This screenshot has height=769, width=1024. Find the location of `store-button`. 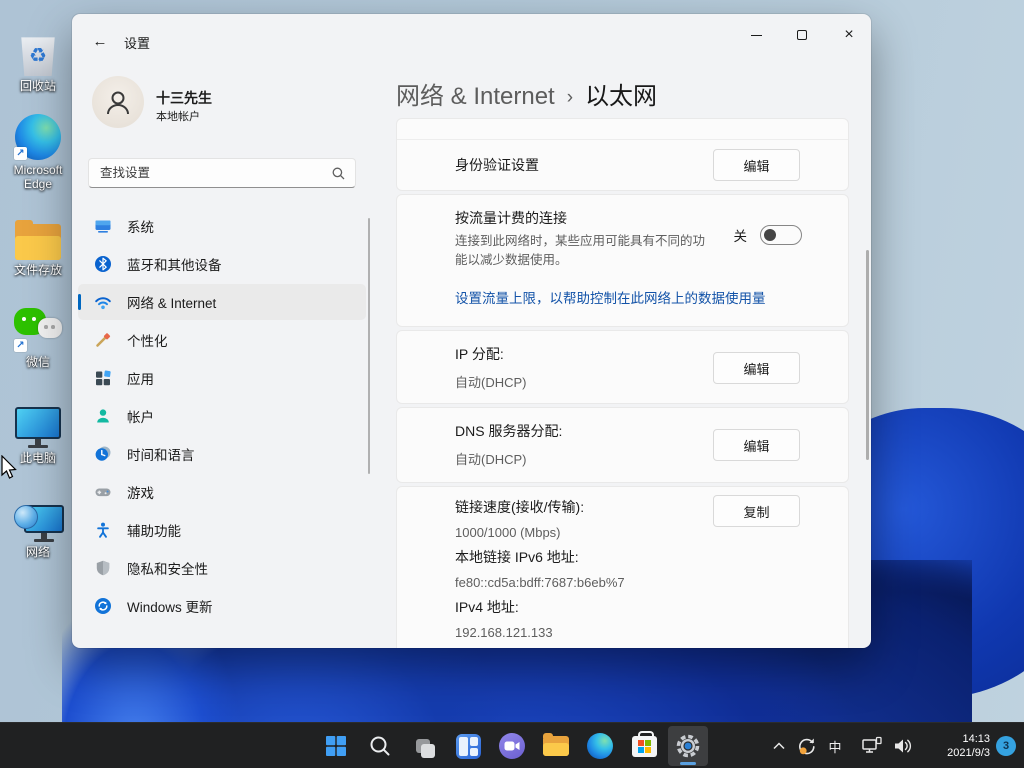

store-button is located at coordinates (644, 746).